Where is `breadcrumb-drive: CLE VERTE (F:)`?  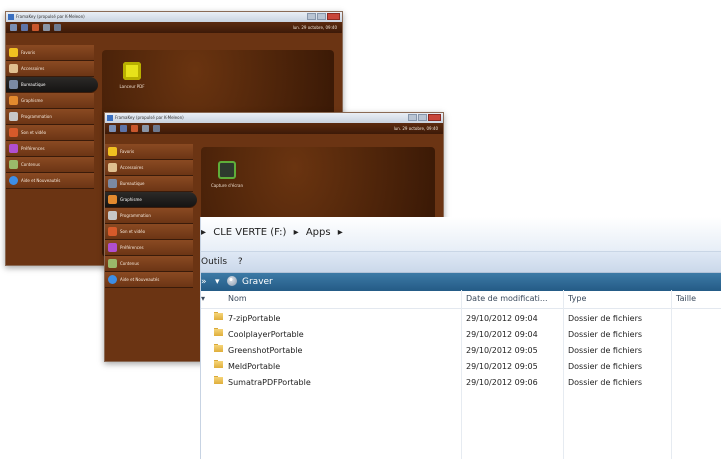
breadcrumb-drive: CLE VERTE (F:) is located at coordinates (249, 232).